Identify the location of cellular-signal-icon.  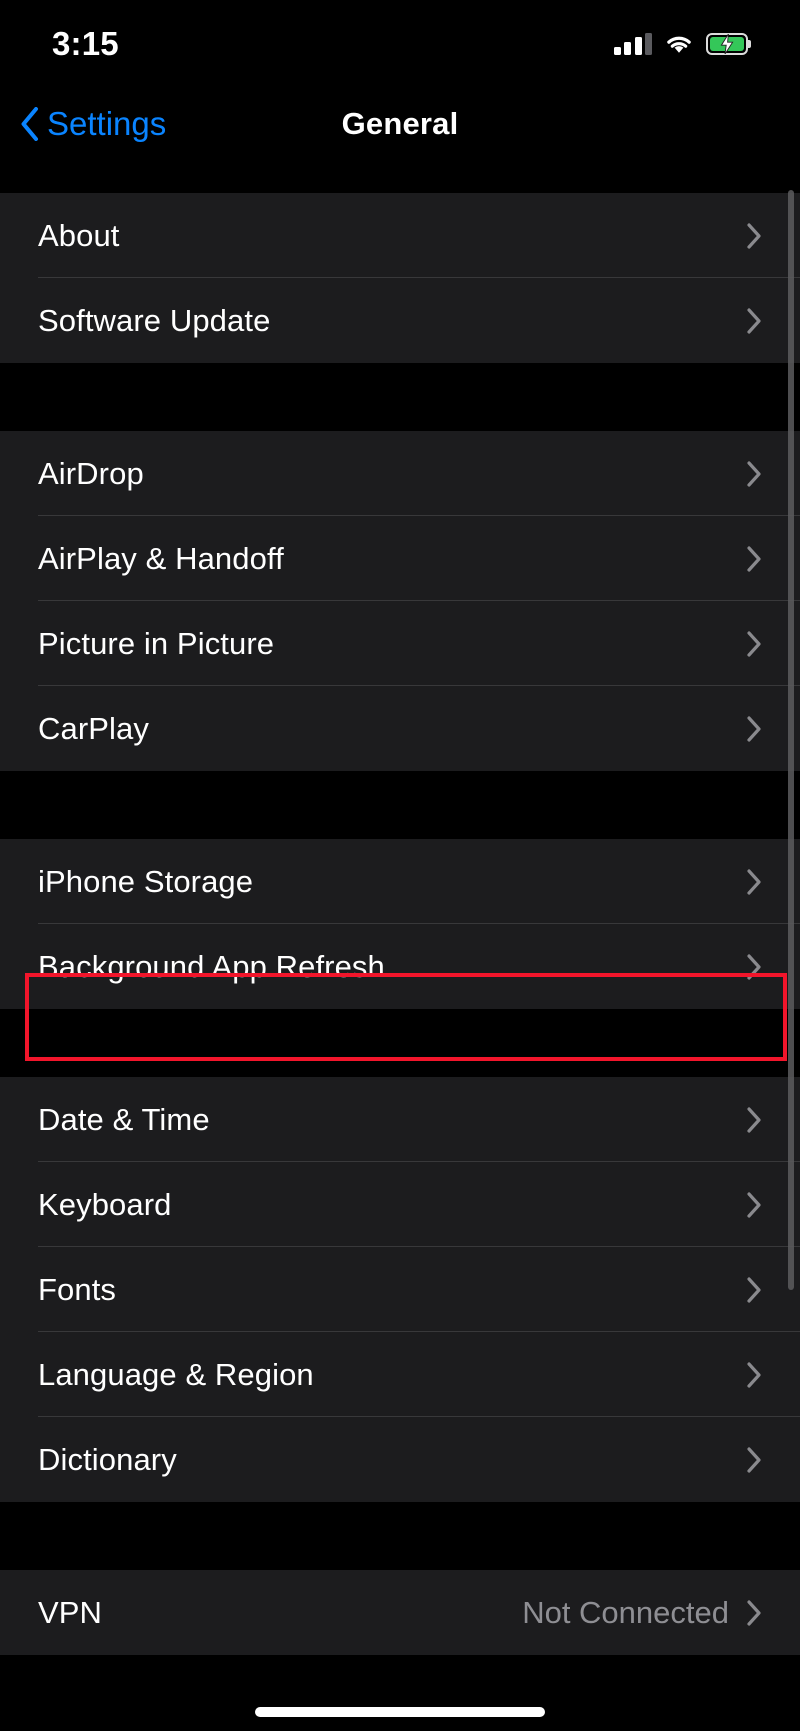
(632, 44).